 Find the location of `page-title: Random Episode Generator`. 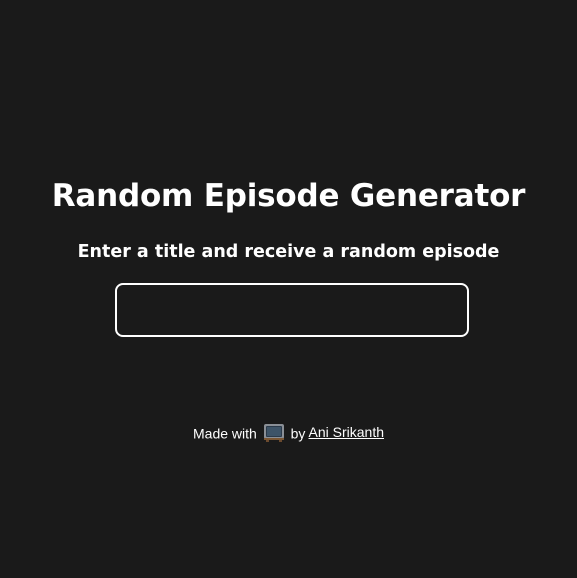

page-title: Random Episode Generator is located at coordinates (288, 196).